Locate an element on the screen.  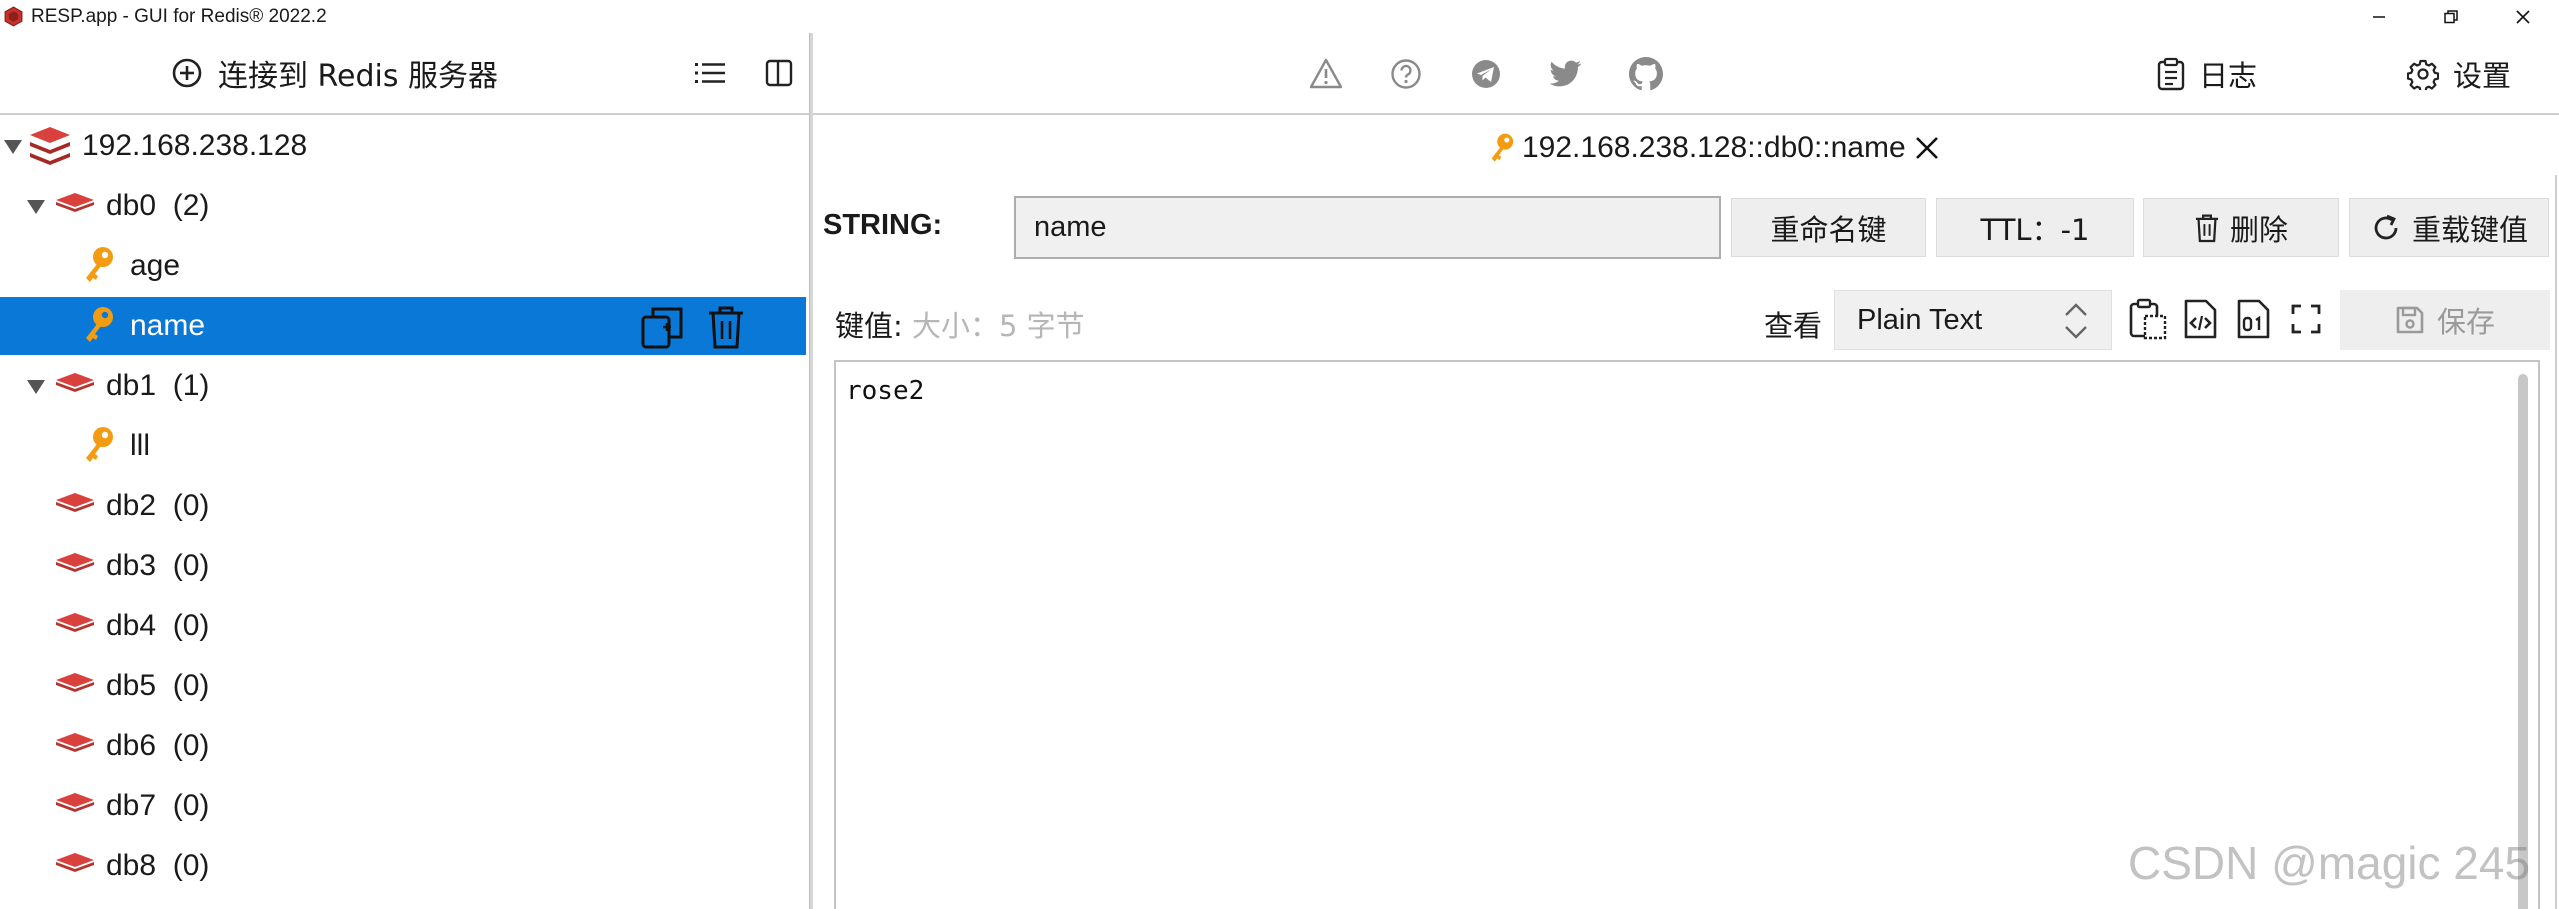
db-name: db2 (0) is located at coordinates (158, 505).